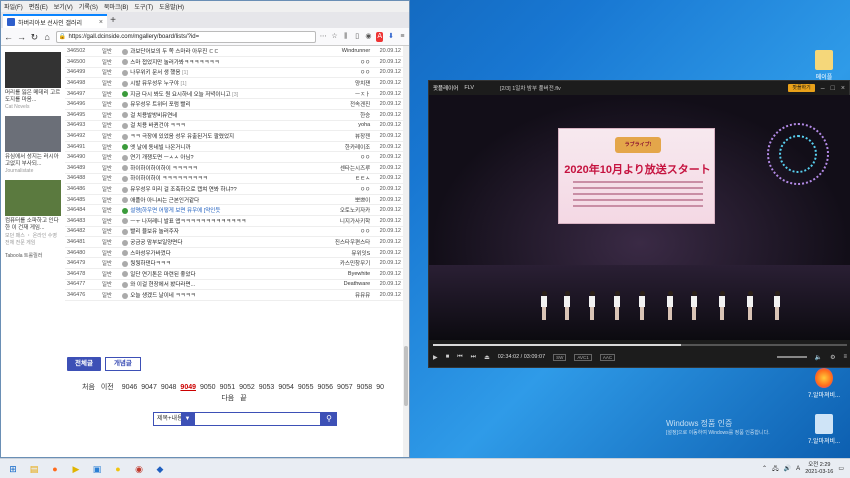  What do you see at coordinates (13, 6) in the screenshot?
I see `menu-file: 파일(F)` at bounding box center [13, 6].